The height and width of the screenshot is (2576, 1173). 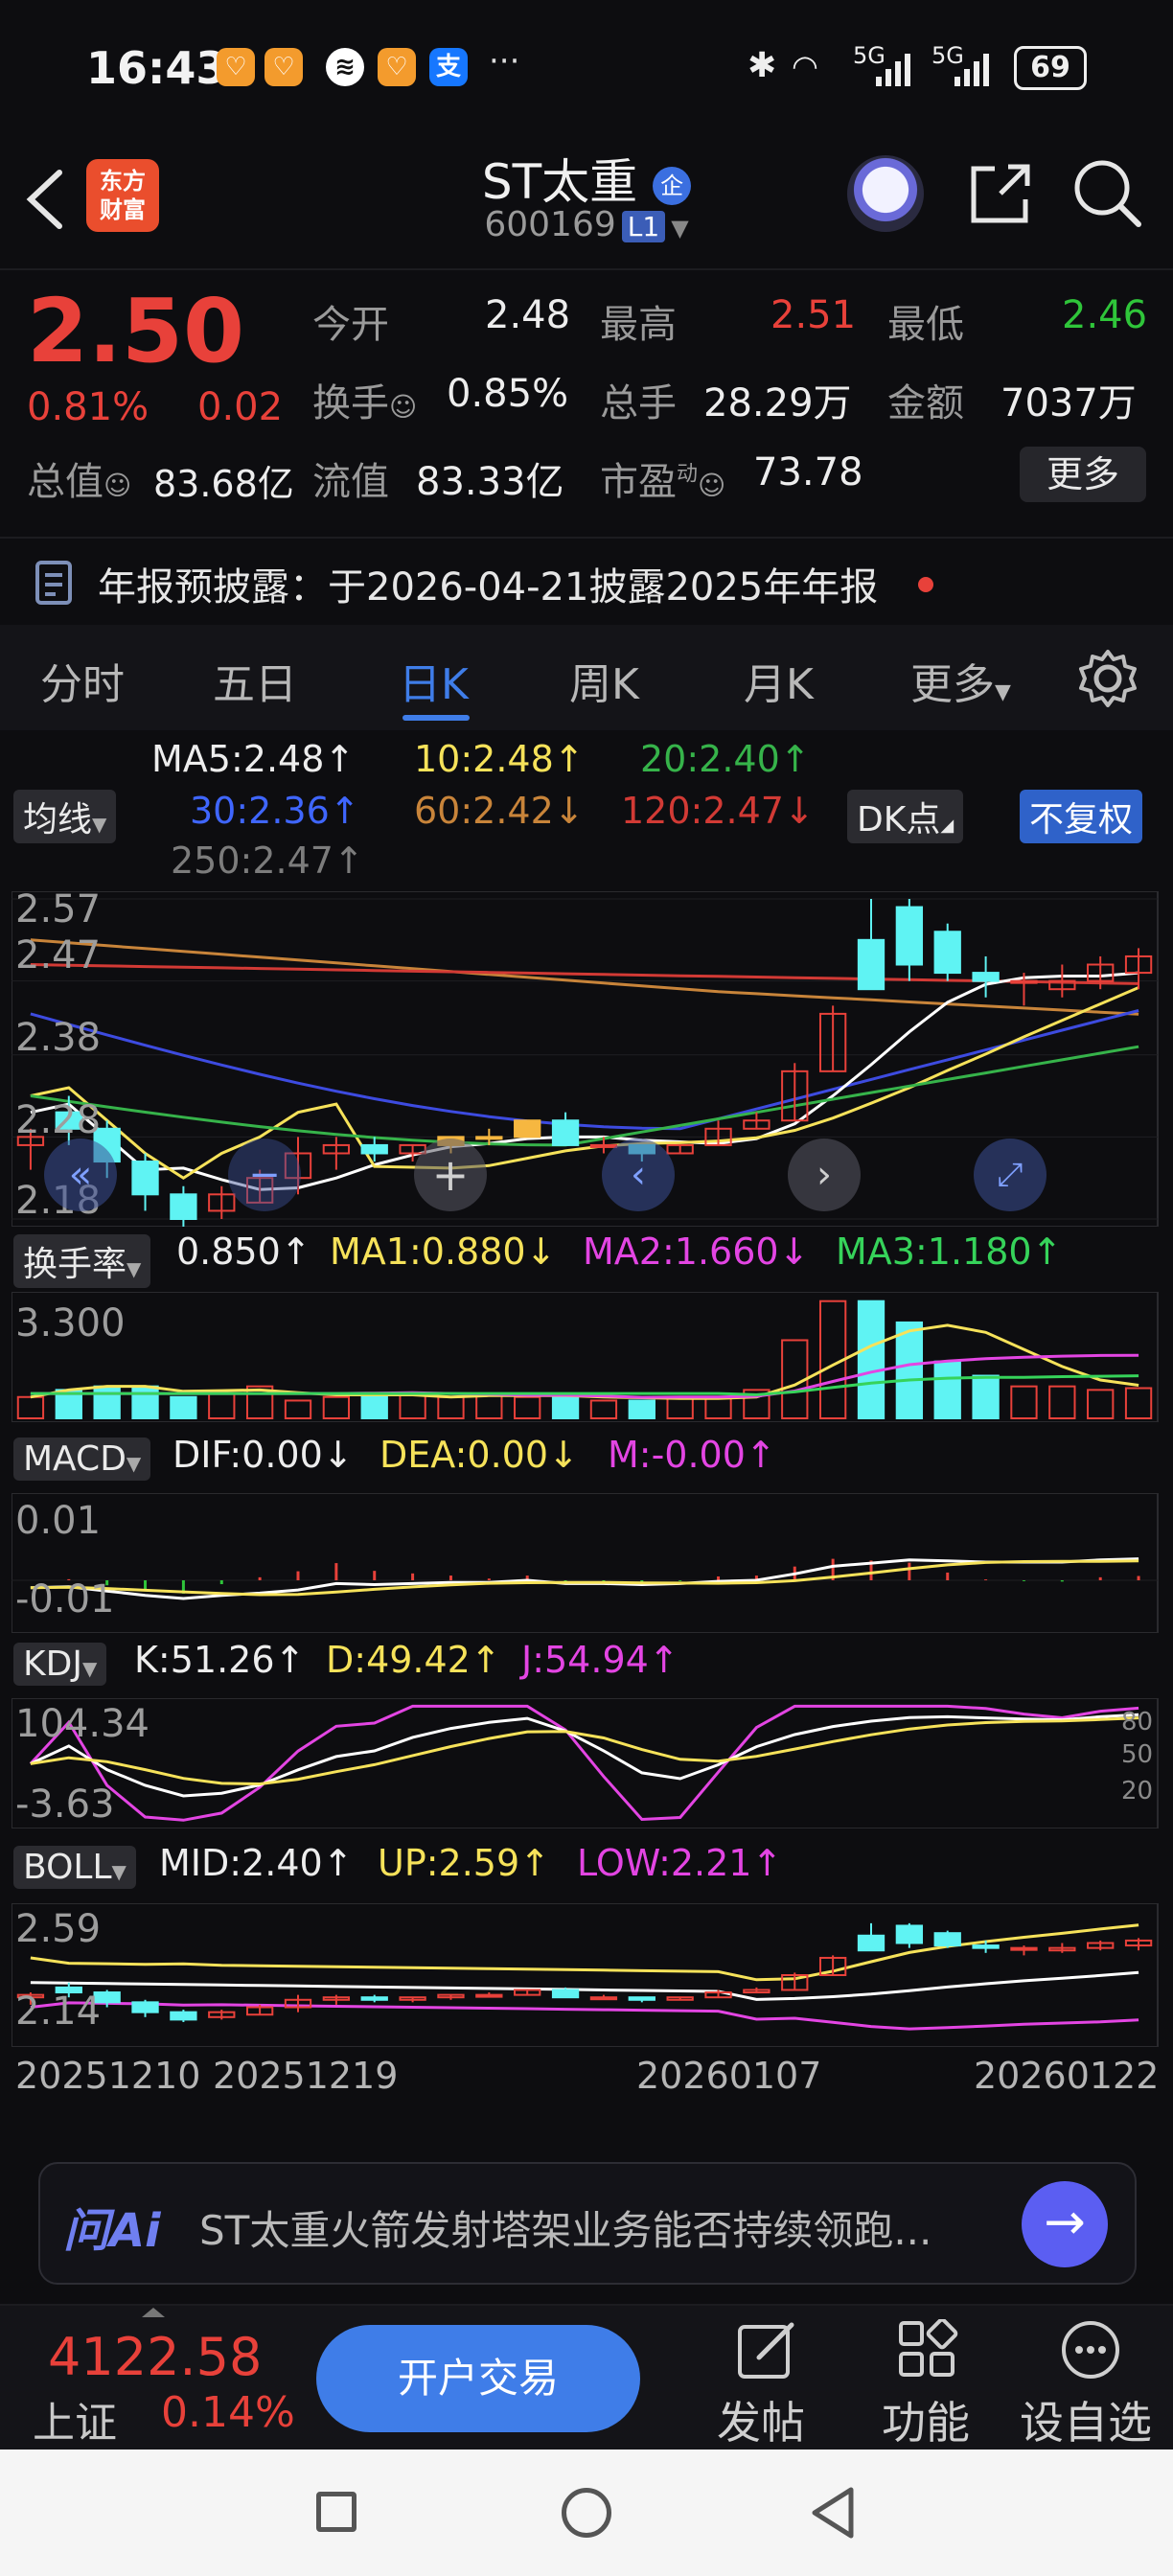 What do you see at coordinates (283, 67) in the screenshot?
I see `app-notification-icon: ♡` at bounding box center [283, 67].